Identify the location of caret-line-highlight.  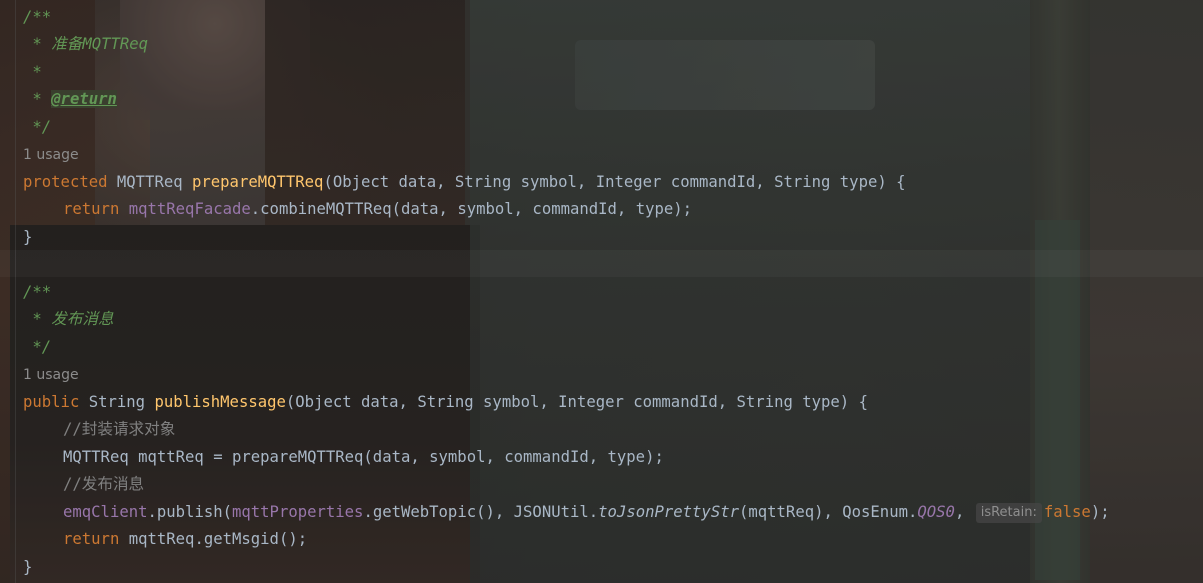
(601, 263).